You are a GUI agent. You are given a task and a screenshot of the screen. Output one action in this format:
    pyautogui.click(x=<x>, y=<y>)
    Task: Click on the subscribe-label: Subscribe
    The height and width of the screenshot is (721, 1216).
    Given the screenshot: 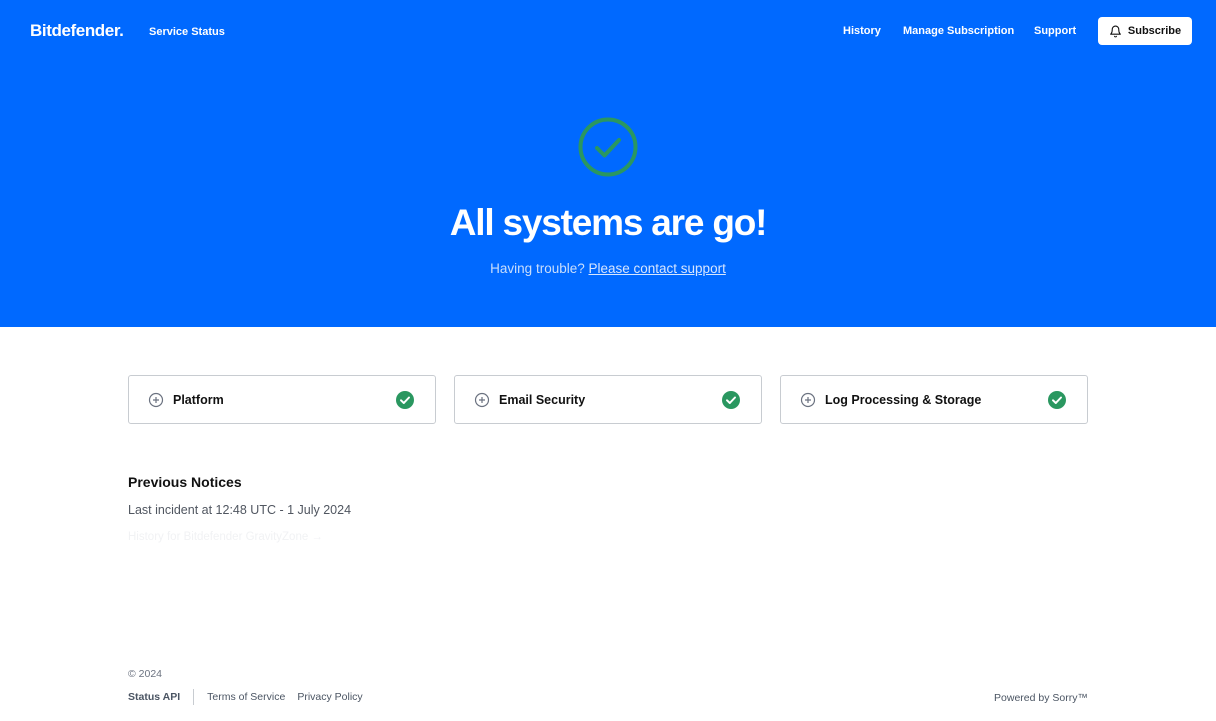 What is the action you would take?
    pyautogui.click(x=1154, y=31)
    